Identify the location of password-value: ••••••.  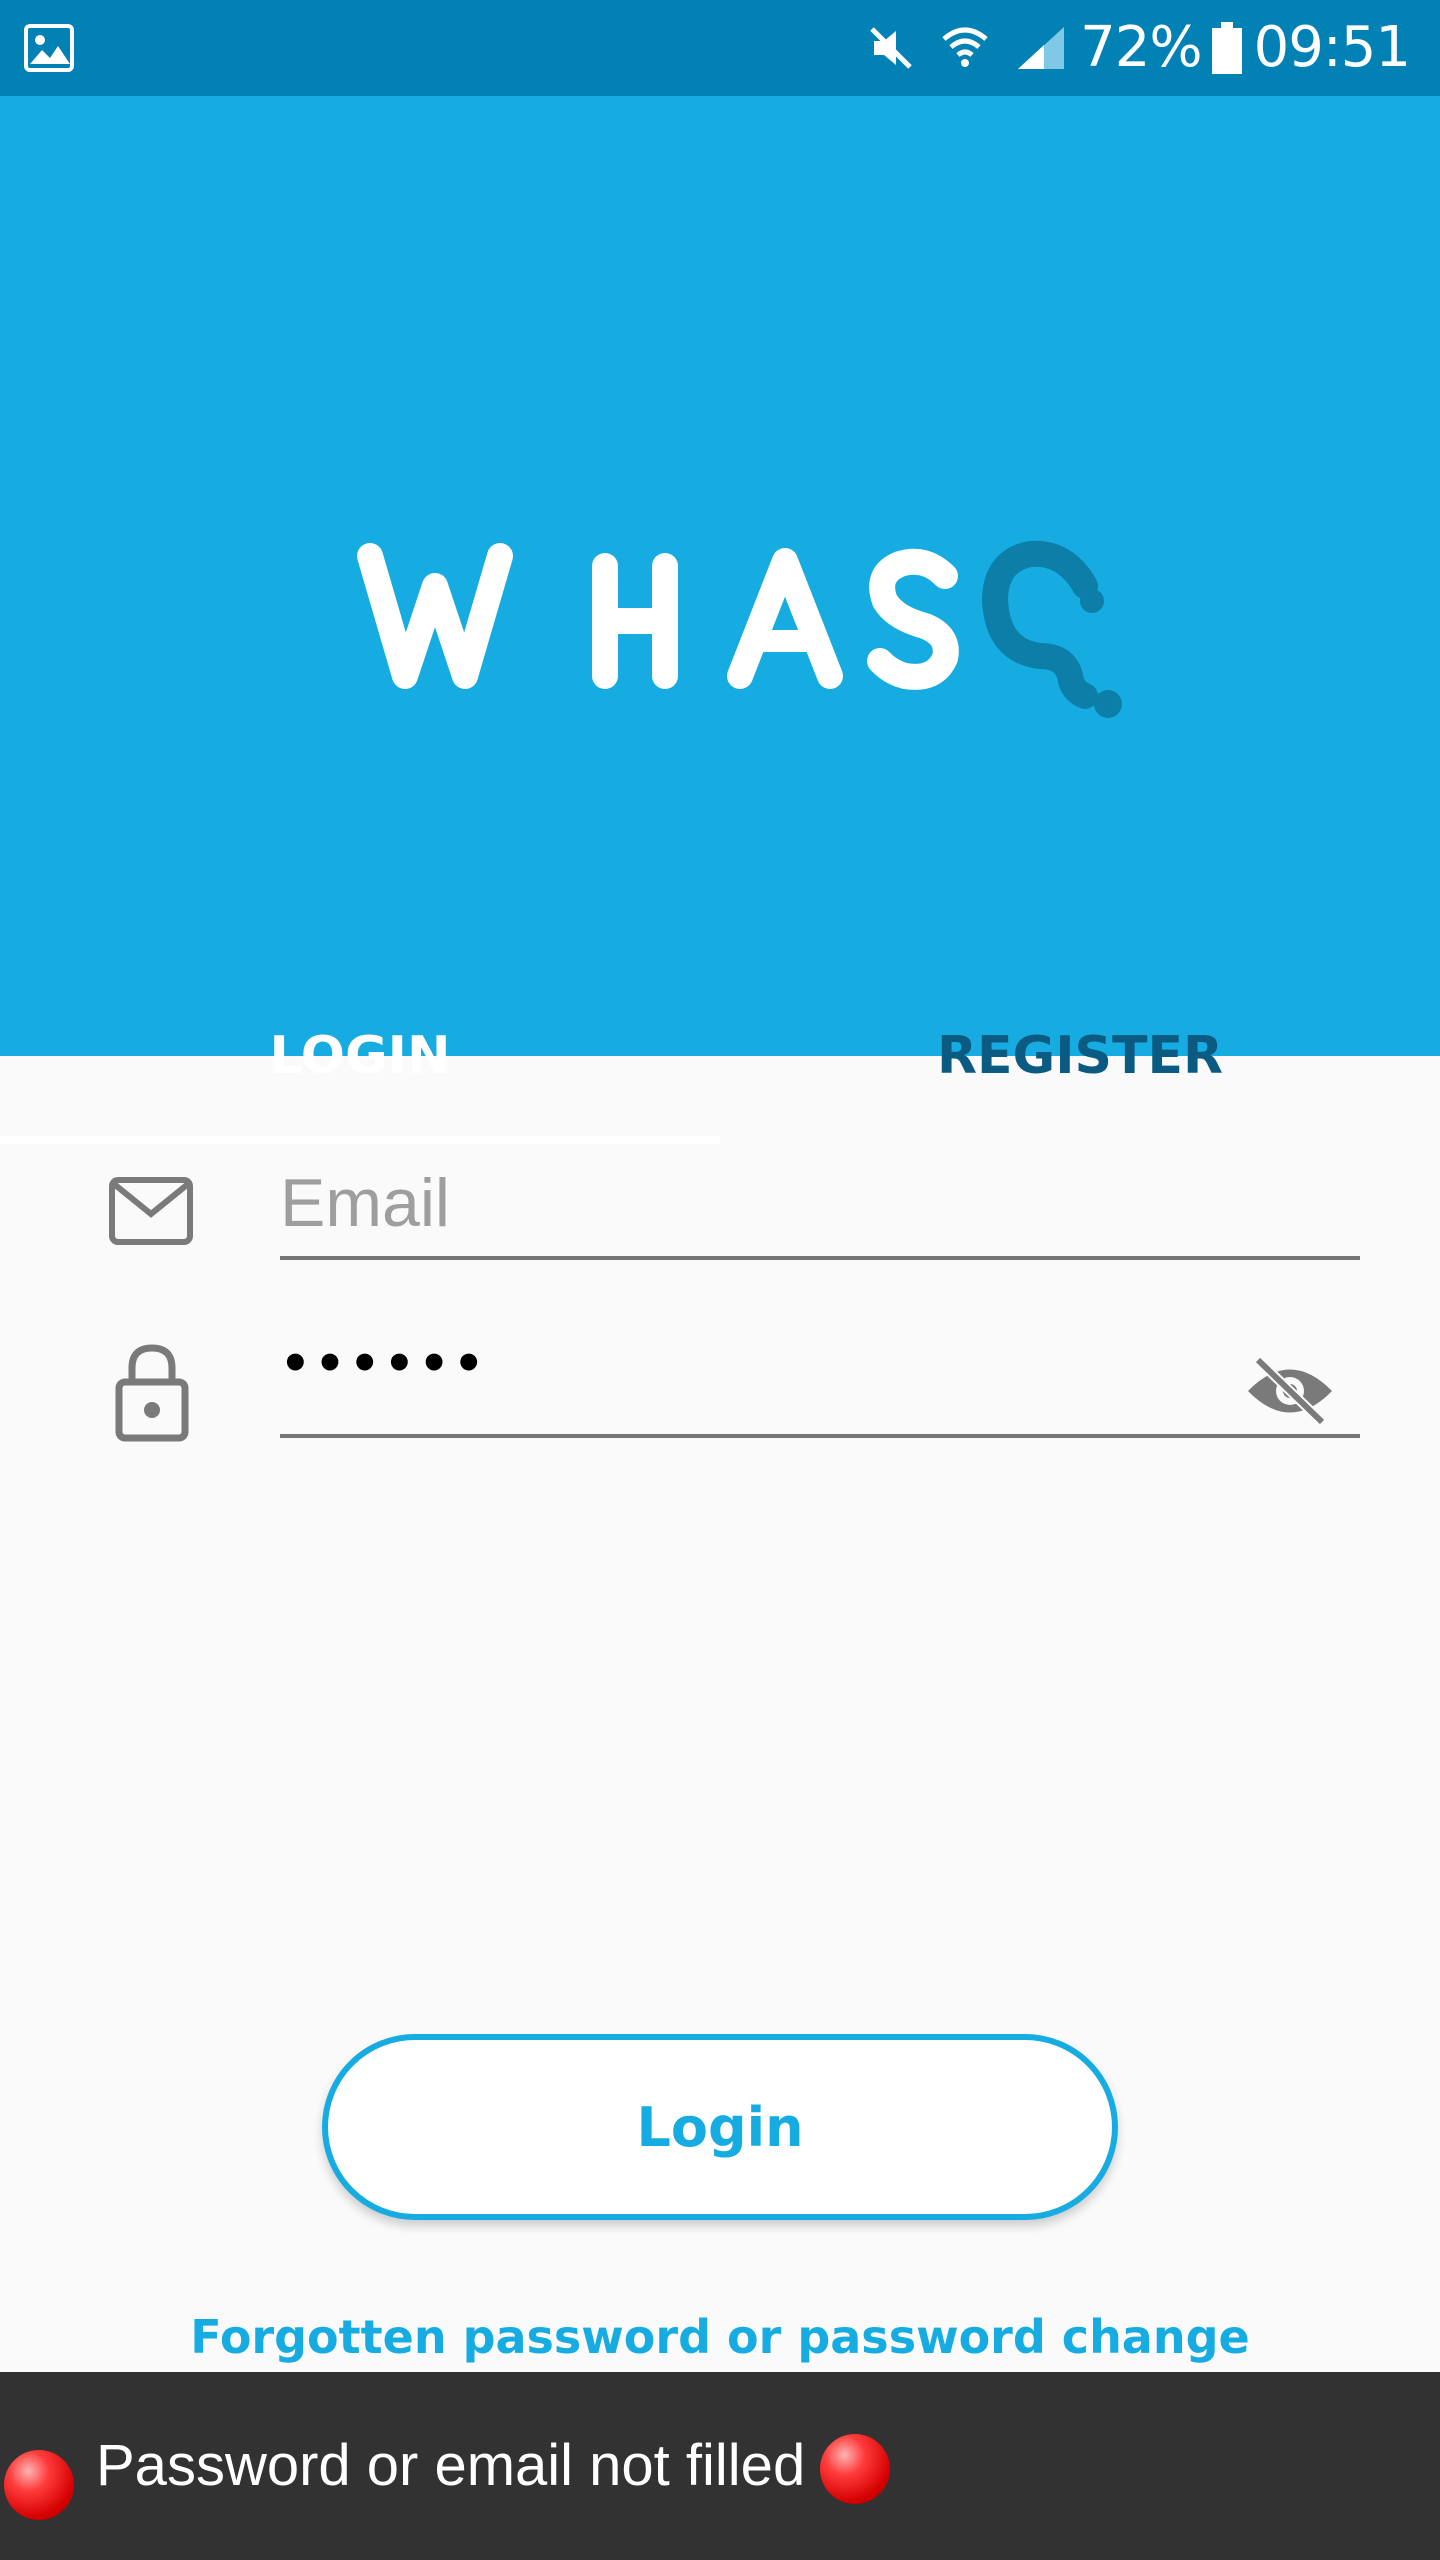
(384, 1364).